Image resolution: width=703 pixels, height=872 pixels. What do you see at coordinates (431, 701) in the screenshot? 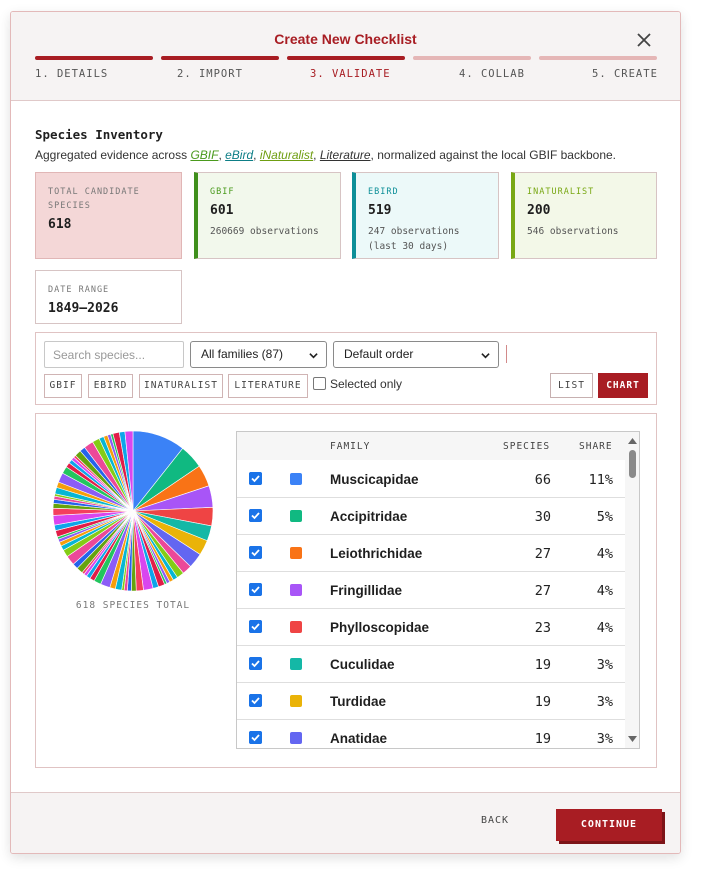
I see `table-row: Turdidae 19 3%` at bounding box center [431, 701].